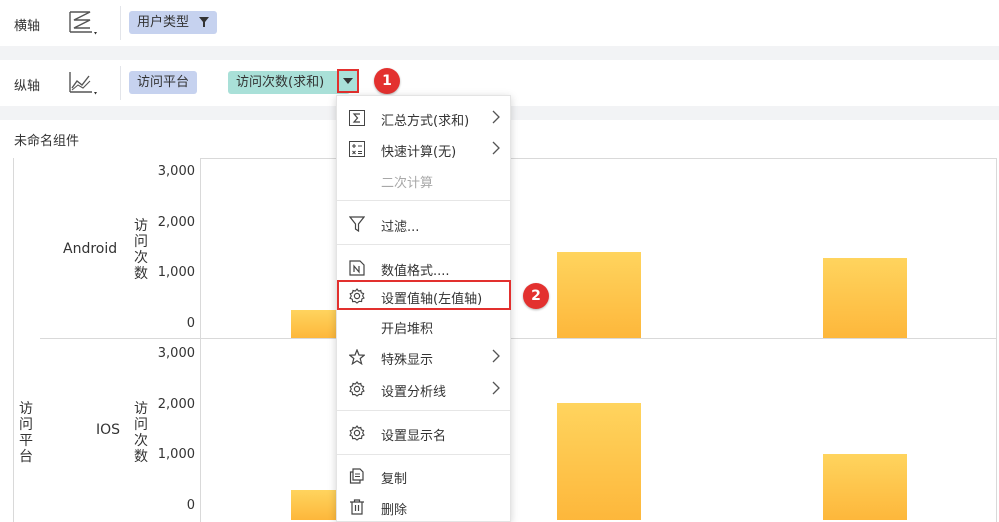  I want to click on menu-item-copy: 复制, so click(423, 476).